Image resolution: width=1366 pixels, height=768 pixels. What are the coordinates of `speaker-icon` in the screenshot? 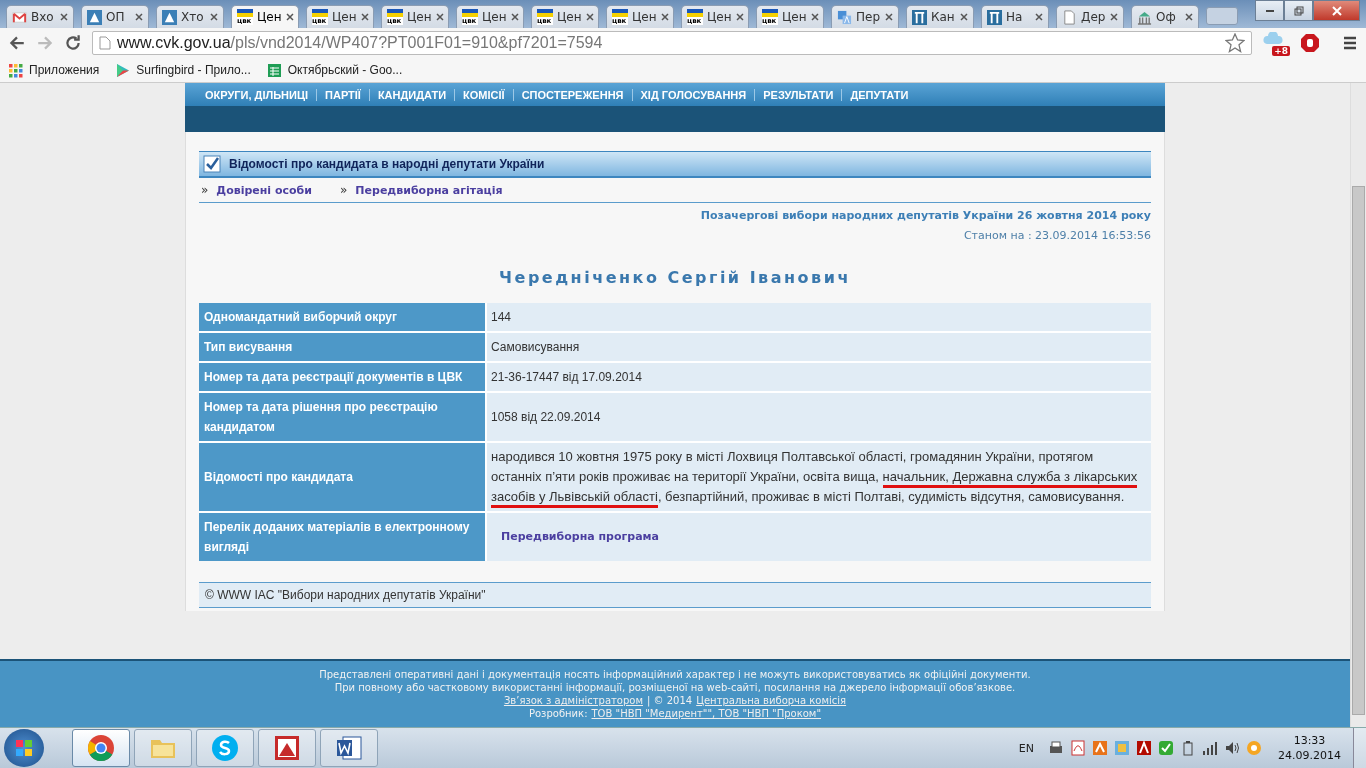 It's located at (1232, 748).